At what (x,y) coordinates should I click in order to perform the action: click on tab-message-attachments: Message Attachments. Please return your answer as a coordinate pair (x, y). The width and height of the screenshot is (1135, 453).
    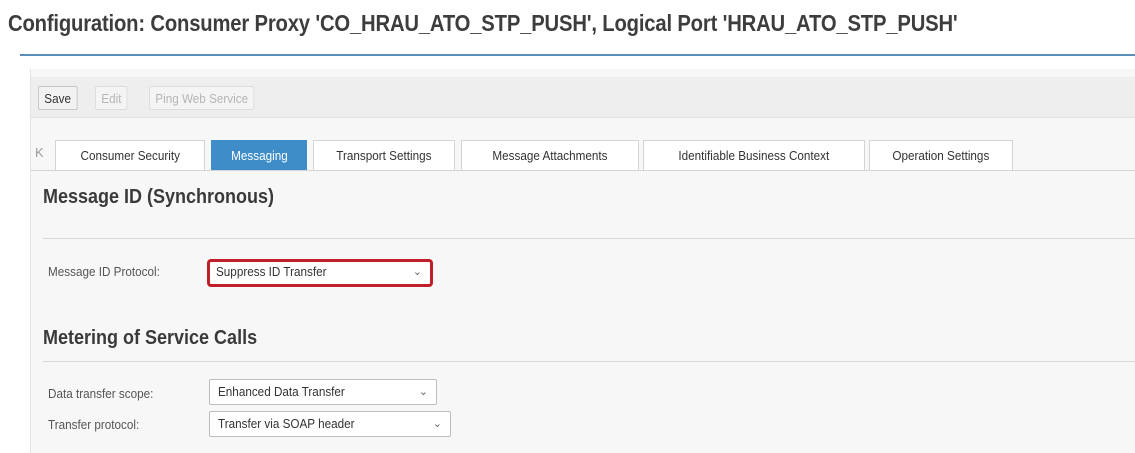
    Looking at the image, I should click on (550, 155).